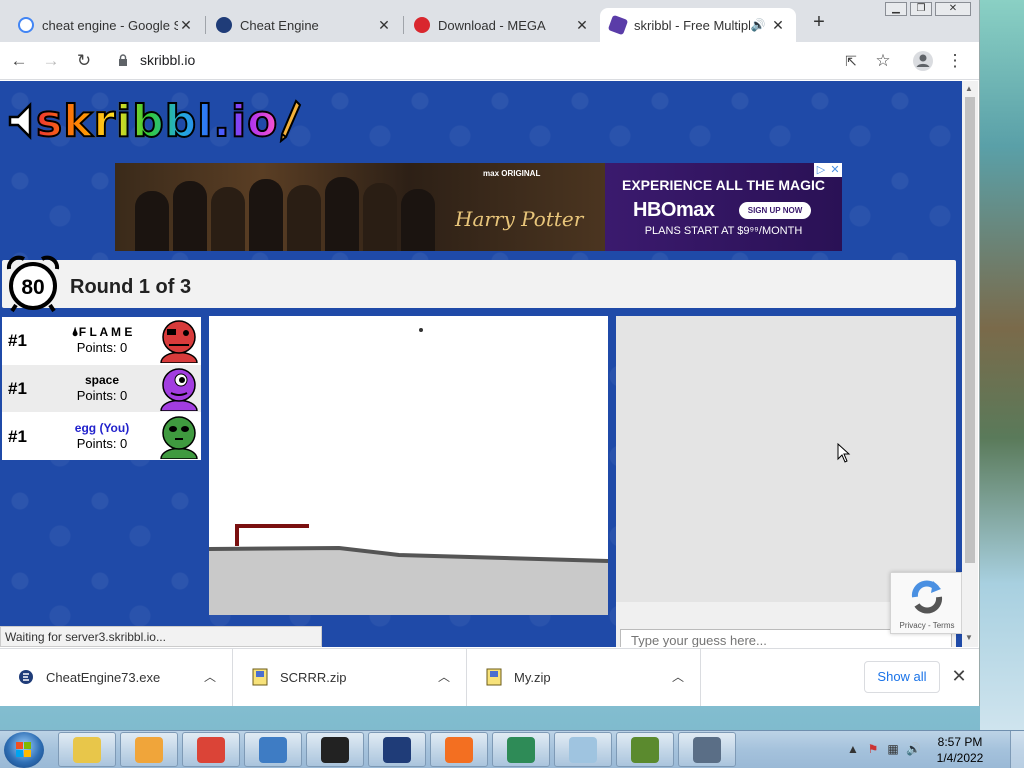  What do you see at coordinates (519, 219) in the screenshot?
I see `ad-hp-title: Harry Potter` at bounding box center [519, 219].